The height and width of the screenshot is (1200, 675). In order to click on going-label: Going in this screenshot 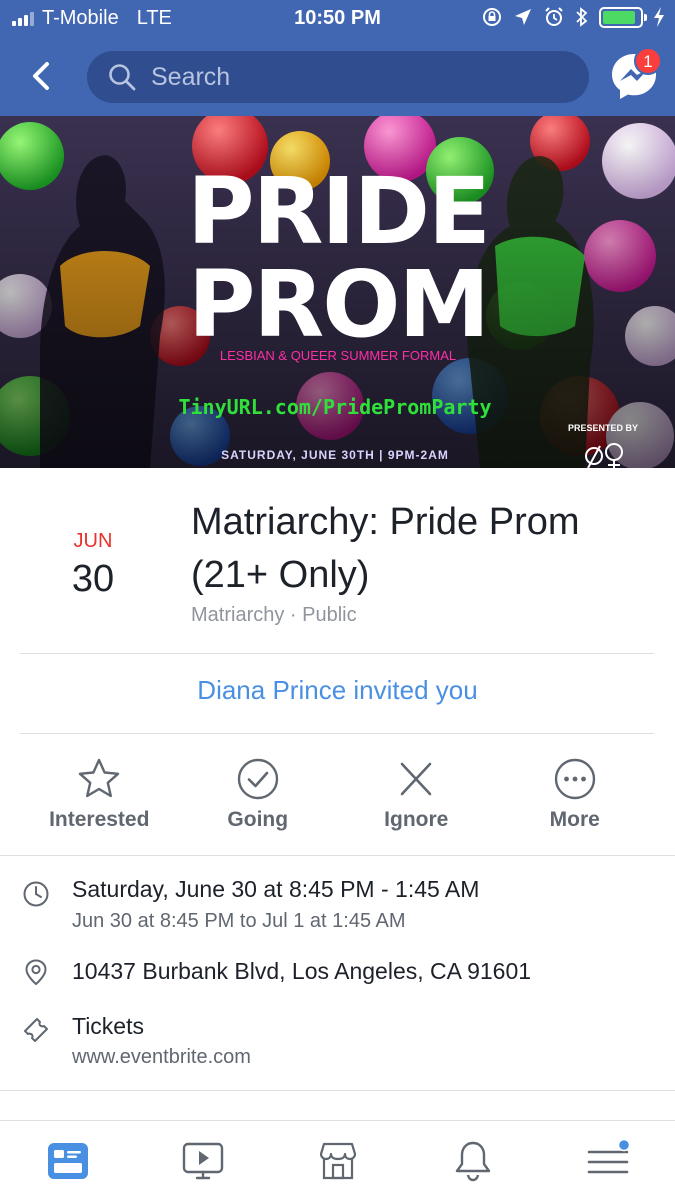, I will do `click(258, 819)`.